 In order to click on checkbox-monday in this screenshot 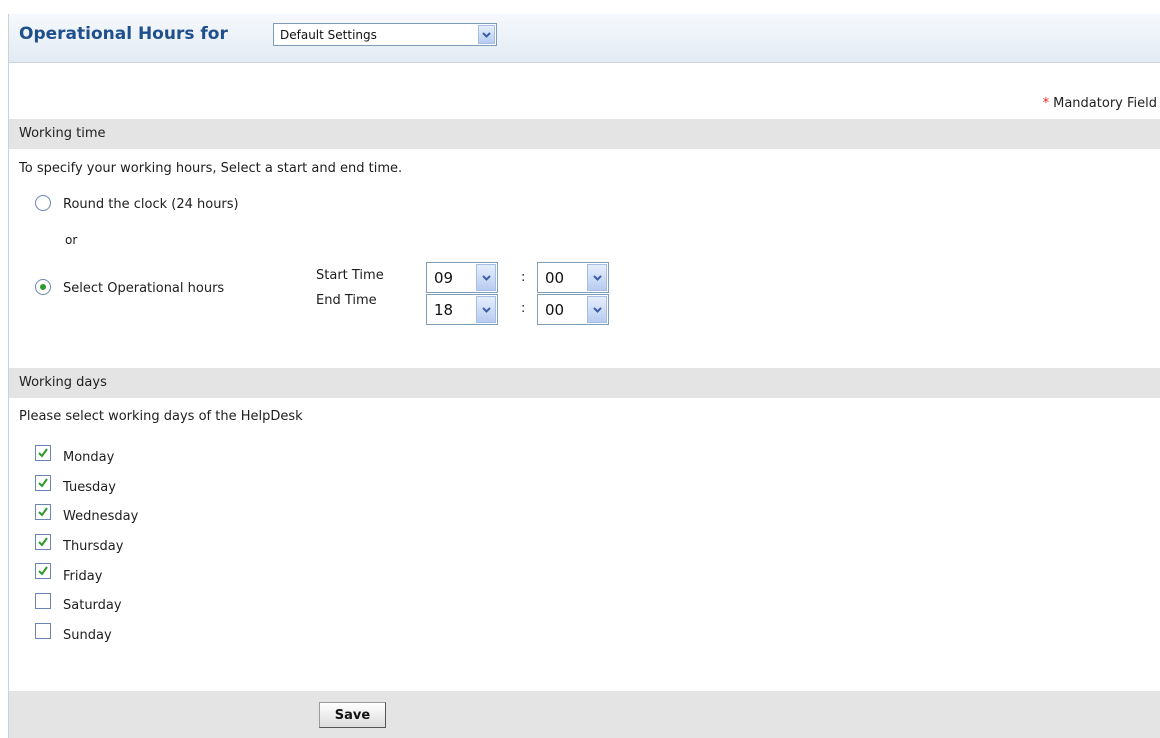, I will do `click(43, 453)`.